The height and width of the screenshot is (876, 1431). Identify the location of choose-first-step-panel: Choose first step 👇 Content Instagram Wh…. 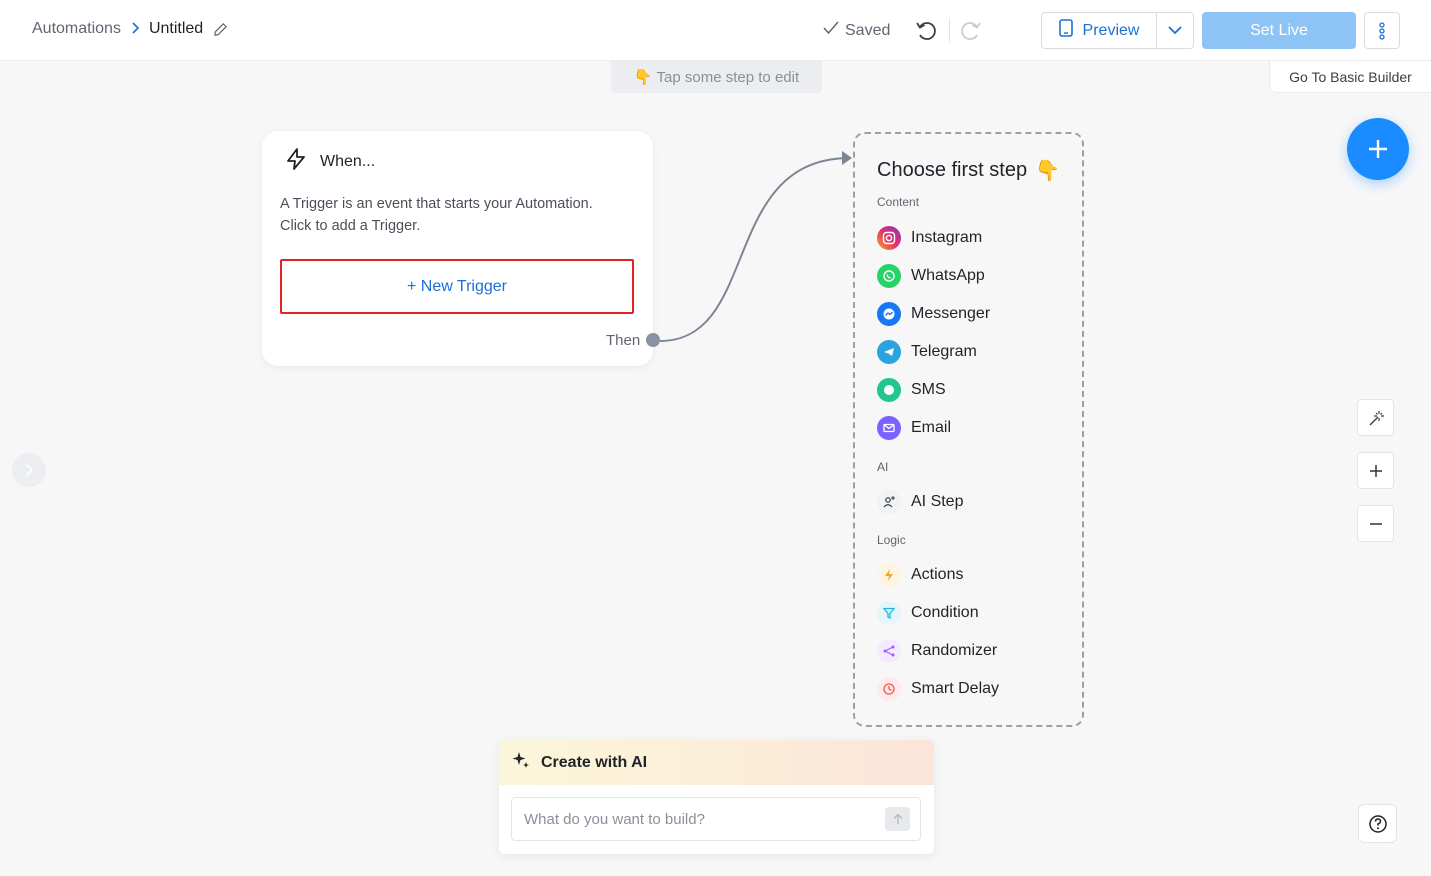
(968, 429).